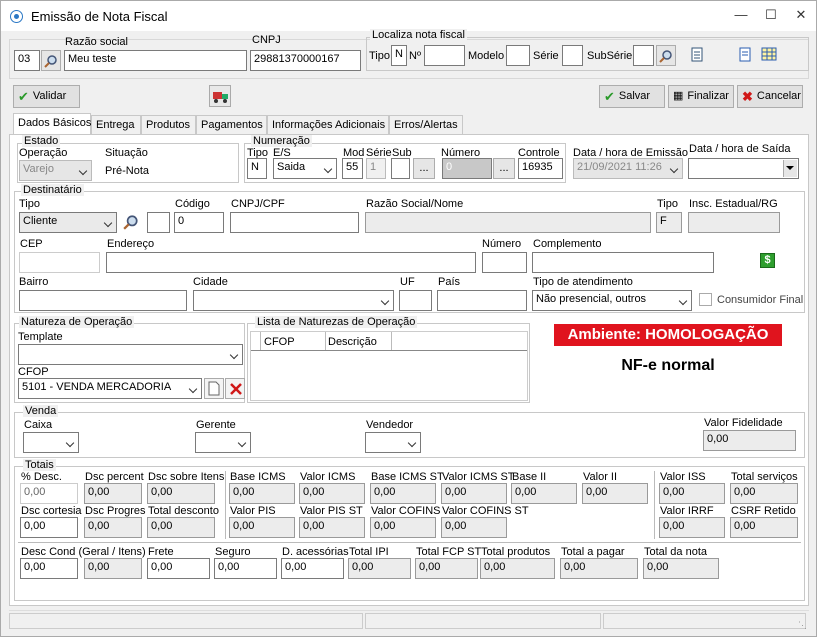 The width and height of the screenshot is (817, 637). What do you see at coordinates (518, 55) in the screenshot?
I see `localiza-modelo-input` at bounding box center [518, 55].